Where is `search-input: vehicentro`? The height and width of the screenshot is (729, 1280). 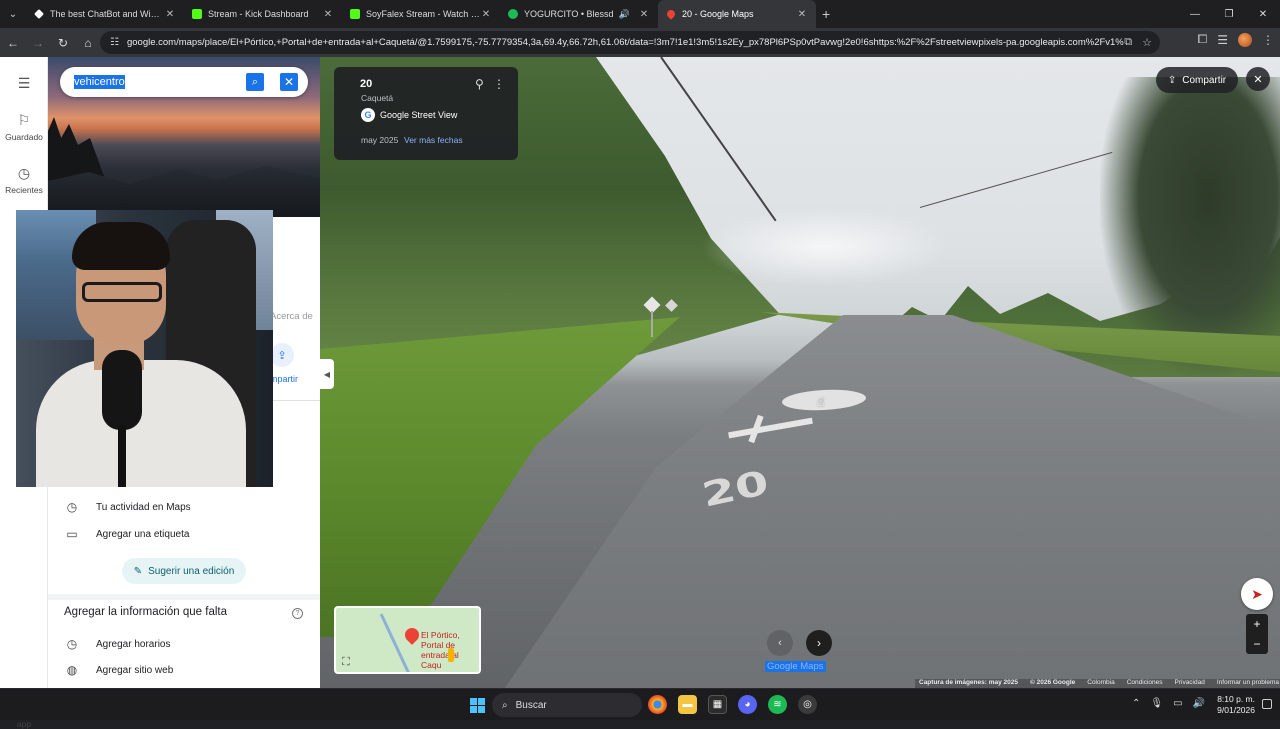
search-input: vehicentro is located at coordinates (99, 82).